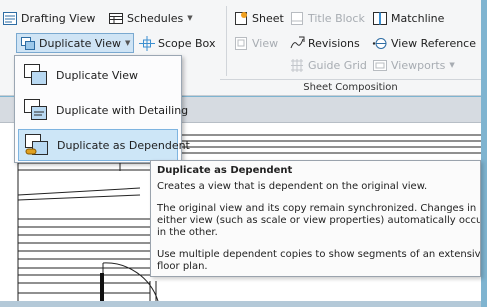 The width and height of the screenshot is (487, 307). What do you see at coordinates (80, 43) in the screenshot?
I see `duplicate-view-label: Duplicate View` at bounding box center [80, 43].